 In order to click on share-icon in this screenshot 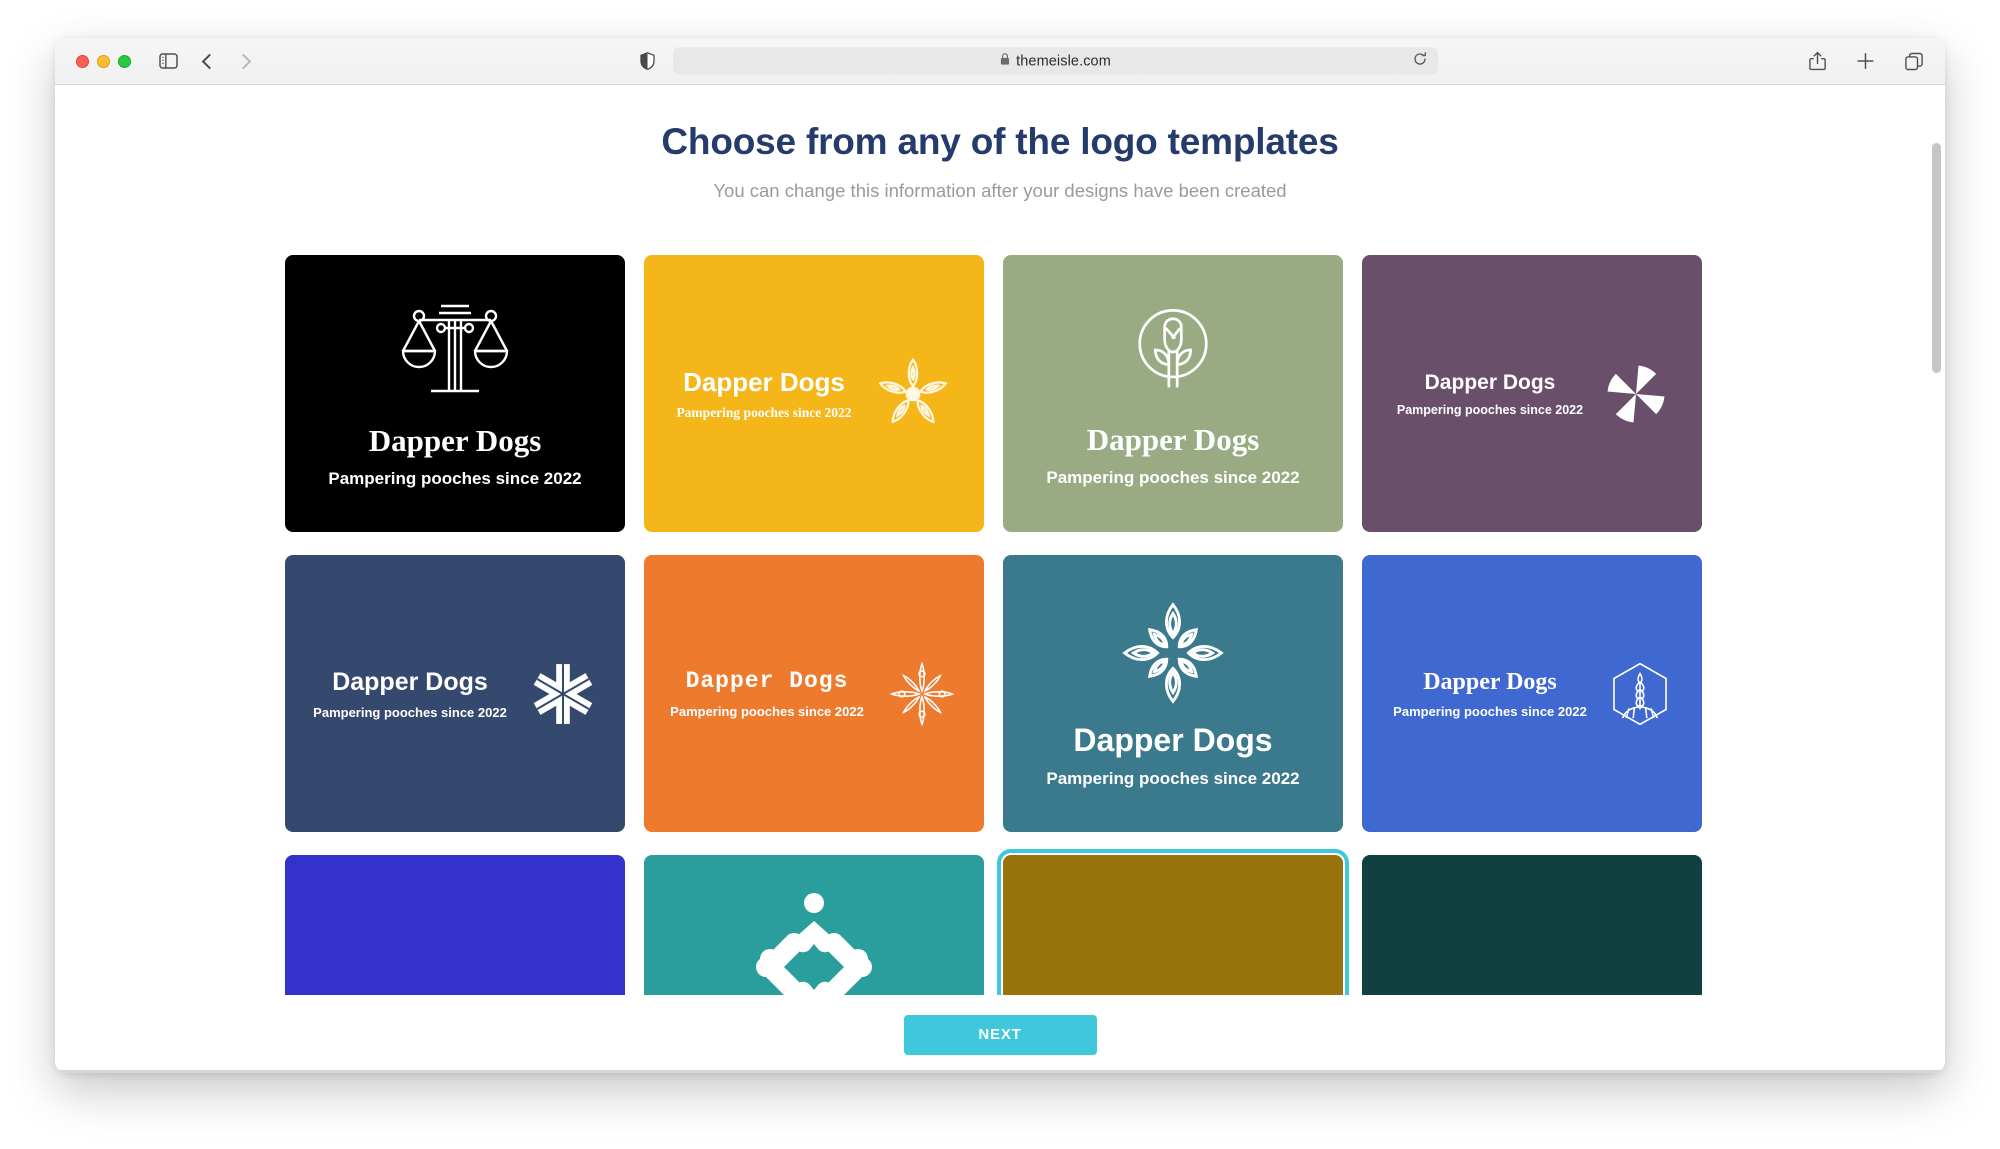, I will do `click(1817, 61)`.